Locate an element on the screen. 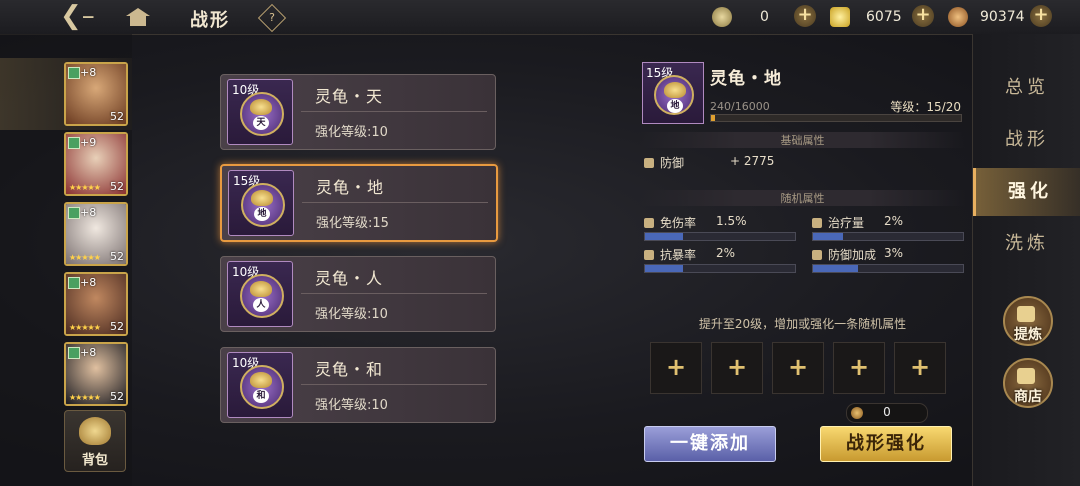  grade-text: 等级：15/20 is located at coordinates (925, 107).